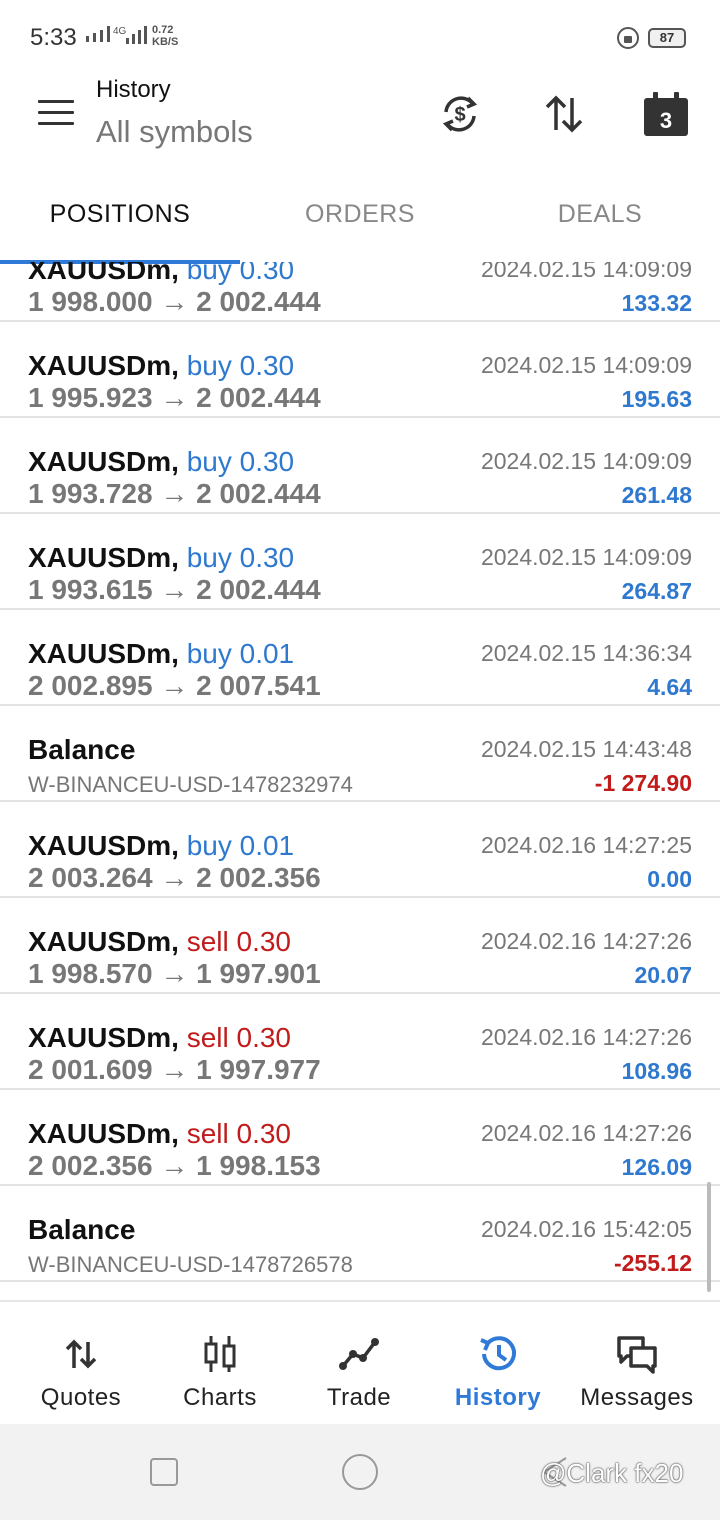 The image size is (720, 1520). I want to click on tab-deals: DEALS, so click(600, 214).